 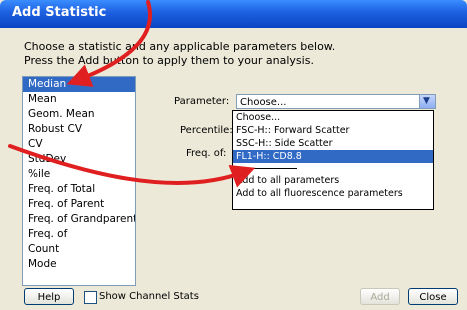 I want to click on annotation-arrow-to-fl1, so click(x=132, y=166).